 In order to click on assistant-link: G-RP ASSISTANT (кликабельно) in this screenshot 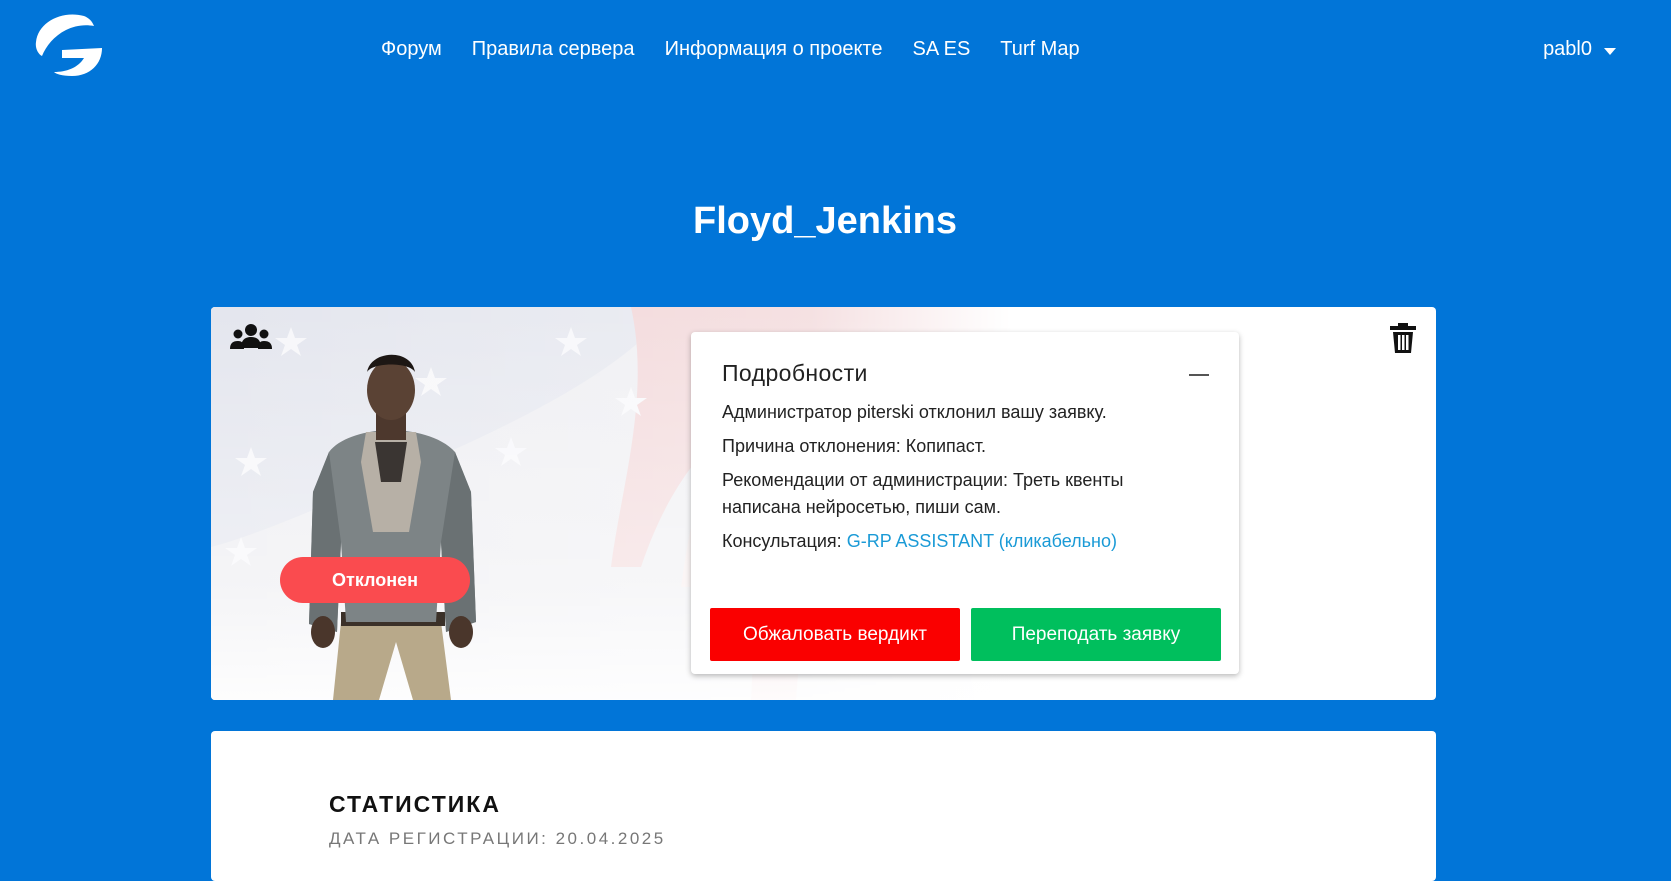, I will do `click(982, 541)`.